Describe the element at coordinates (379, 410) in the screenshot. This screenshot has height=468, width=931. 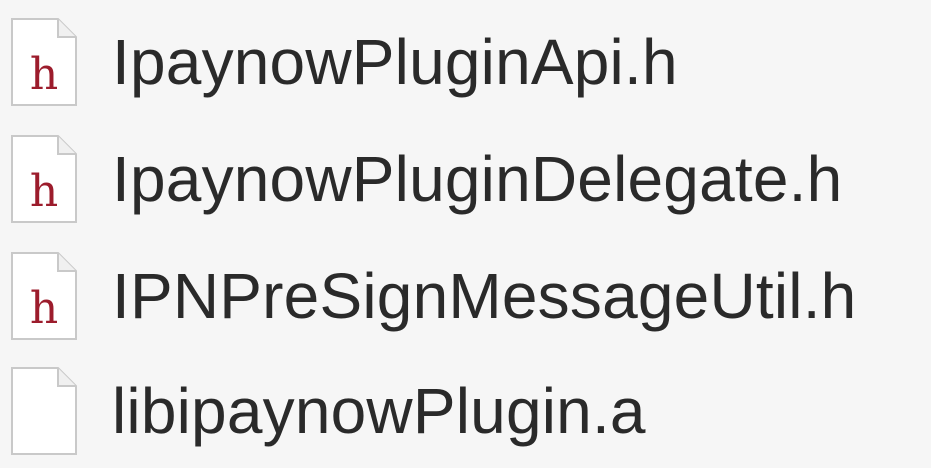
I see `file-name: libipaynowPlugin.a` at that location.